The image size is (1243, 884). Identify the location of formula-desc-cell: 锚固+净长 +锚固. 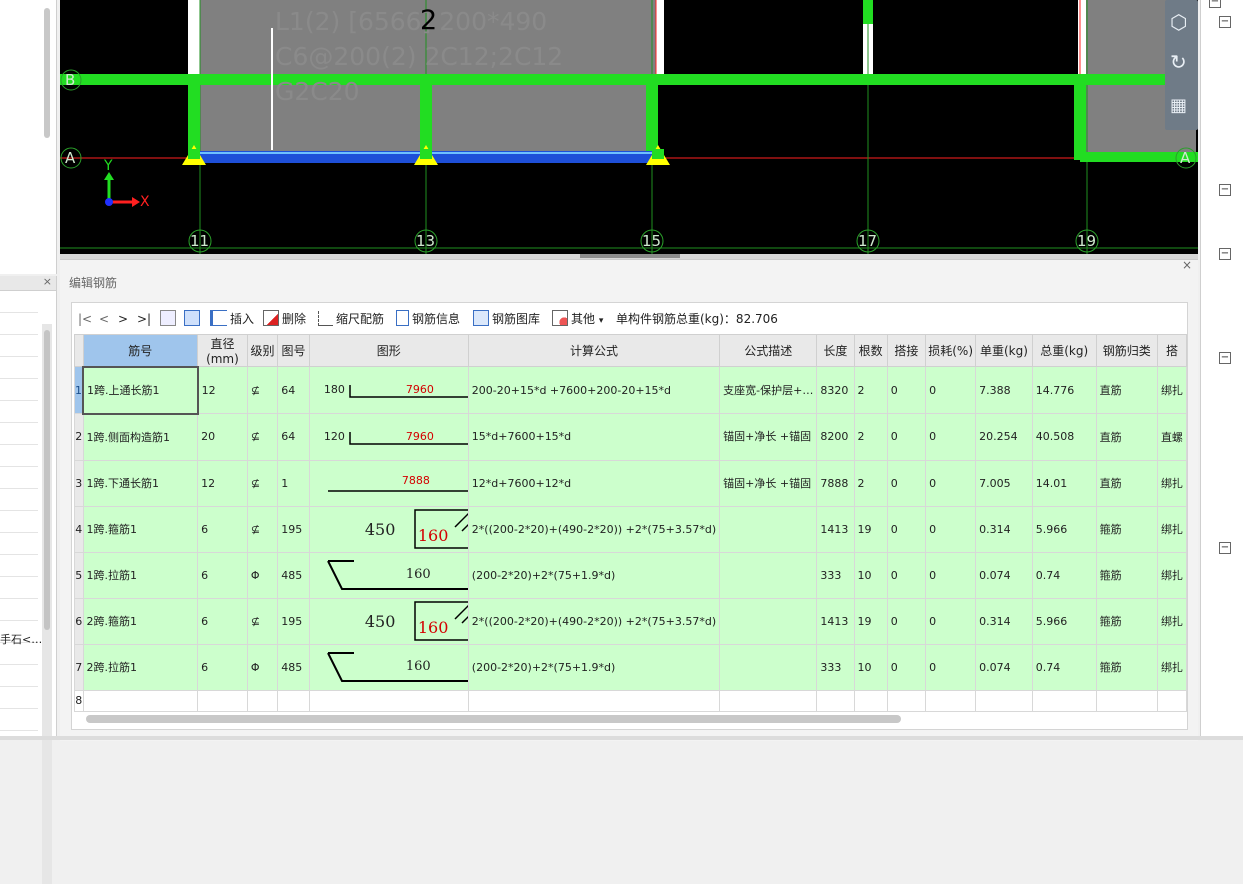
(768, 437).